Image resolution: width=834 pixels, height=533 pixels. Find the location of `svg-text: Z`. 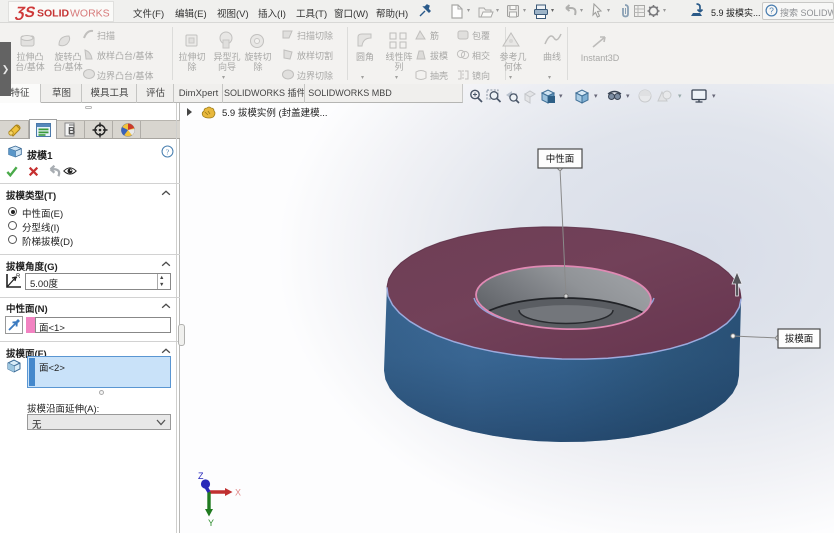

svg-text: Z is located at coordinates (201, 476).